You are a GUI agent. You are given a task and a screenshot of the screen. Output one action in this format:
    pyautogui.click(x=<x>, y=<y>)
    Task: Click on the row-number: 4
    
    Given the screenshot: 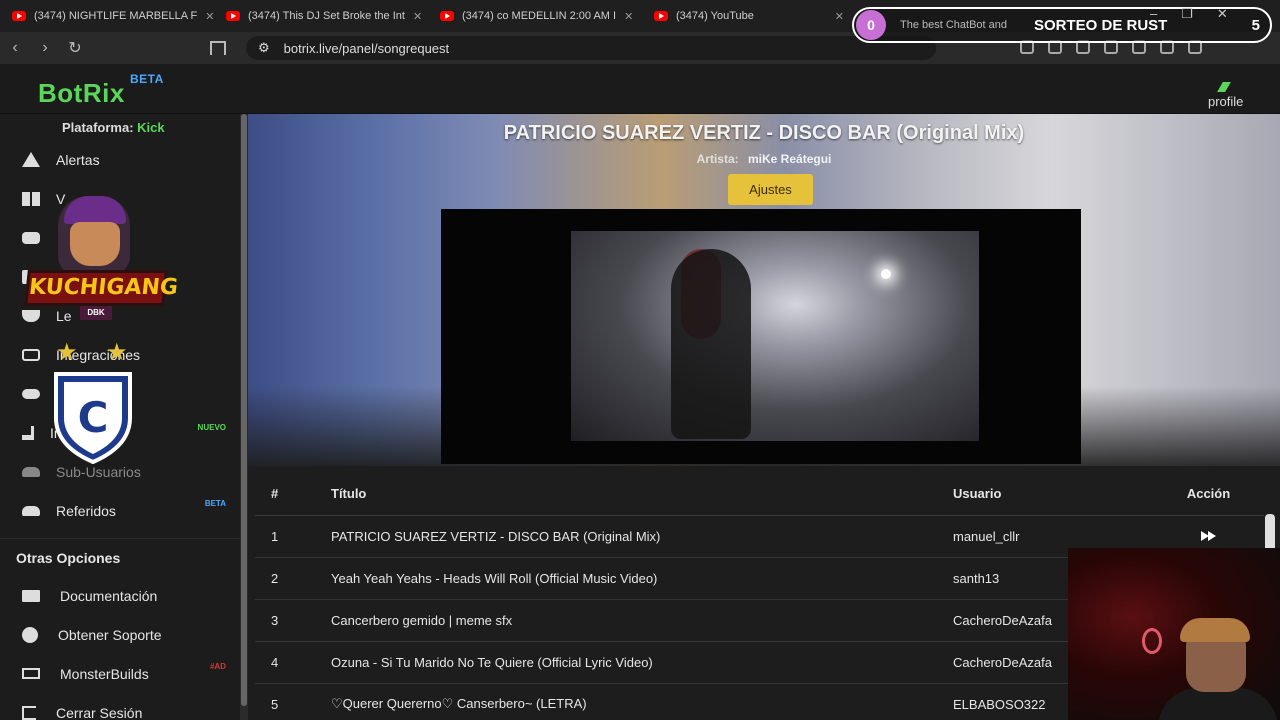 What is the action you would take?
    pyautogui.click(x=293, y=662)
    